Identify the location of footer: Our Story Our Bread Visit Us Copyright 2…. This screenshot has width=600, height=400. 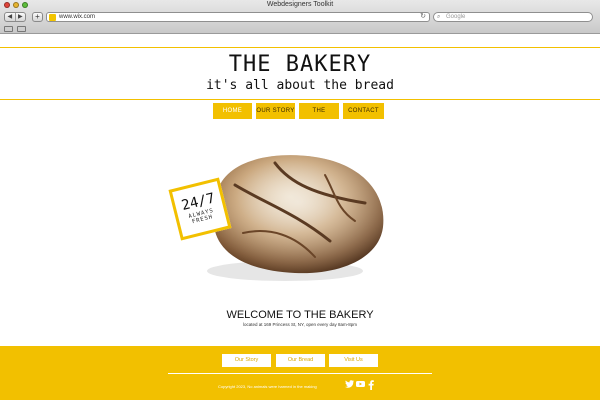
(300, 373).